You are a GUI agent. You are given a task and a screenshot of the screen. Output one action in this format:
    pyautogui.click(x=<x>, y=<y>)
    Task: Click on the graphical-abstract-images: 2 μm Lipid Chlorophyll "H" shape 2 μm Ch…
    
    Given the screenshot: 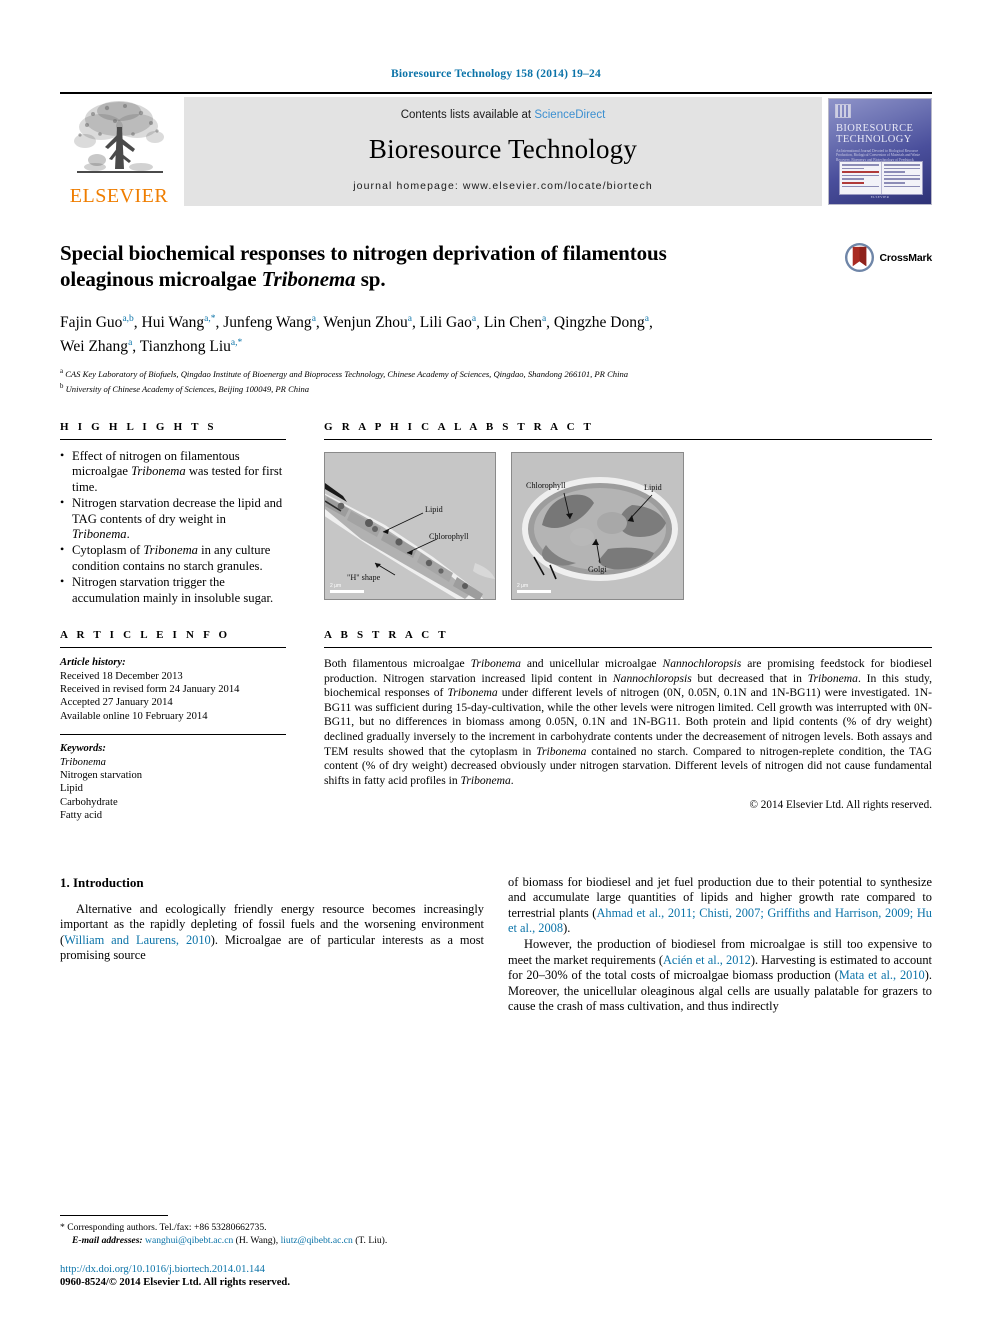 What is the action you would take?
    pyautogui.click(x=628, y=526)
    